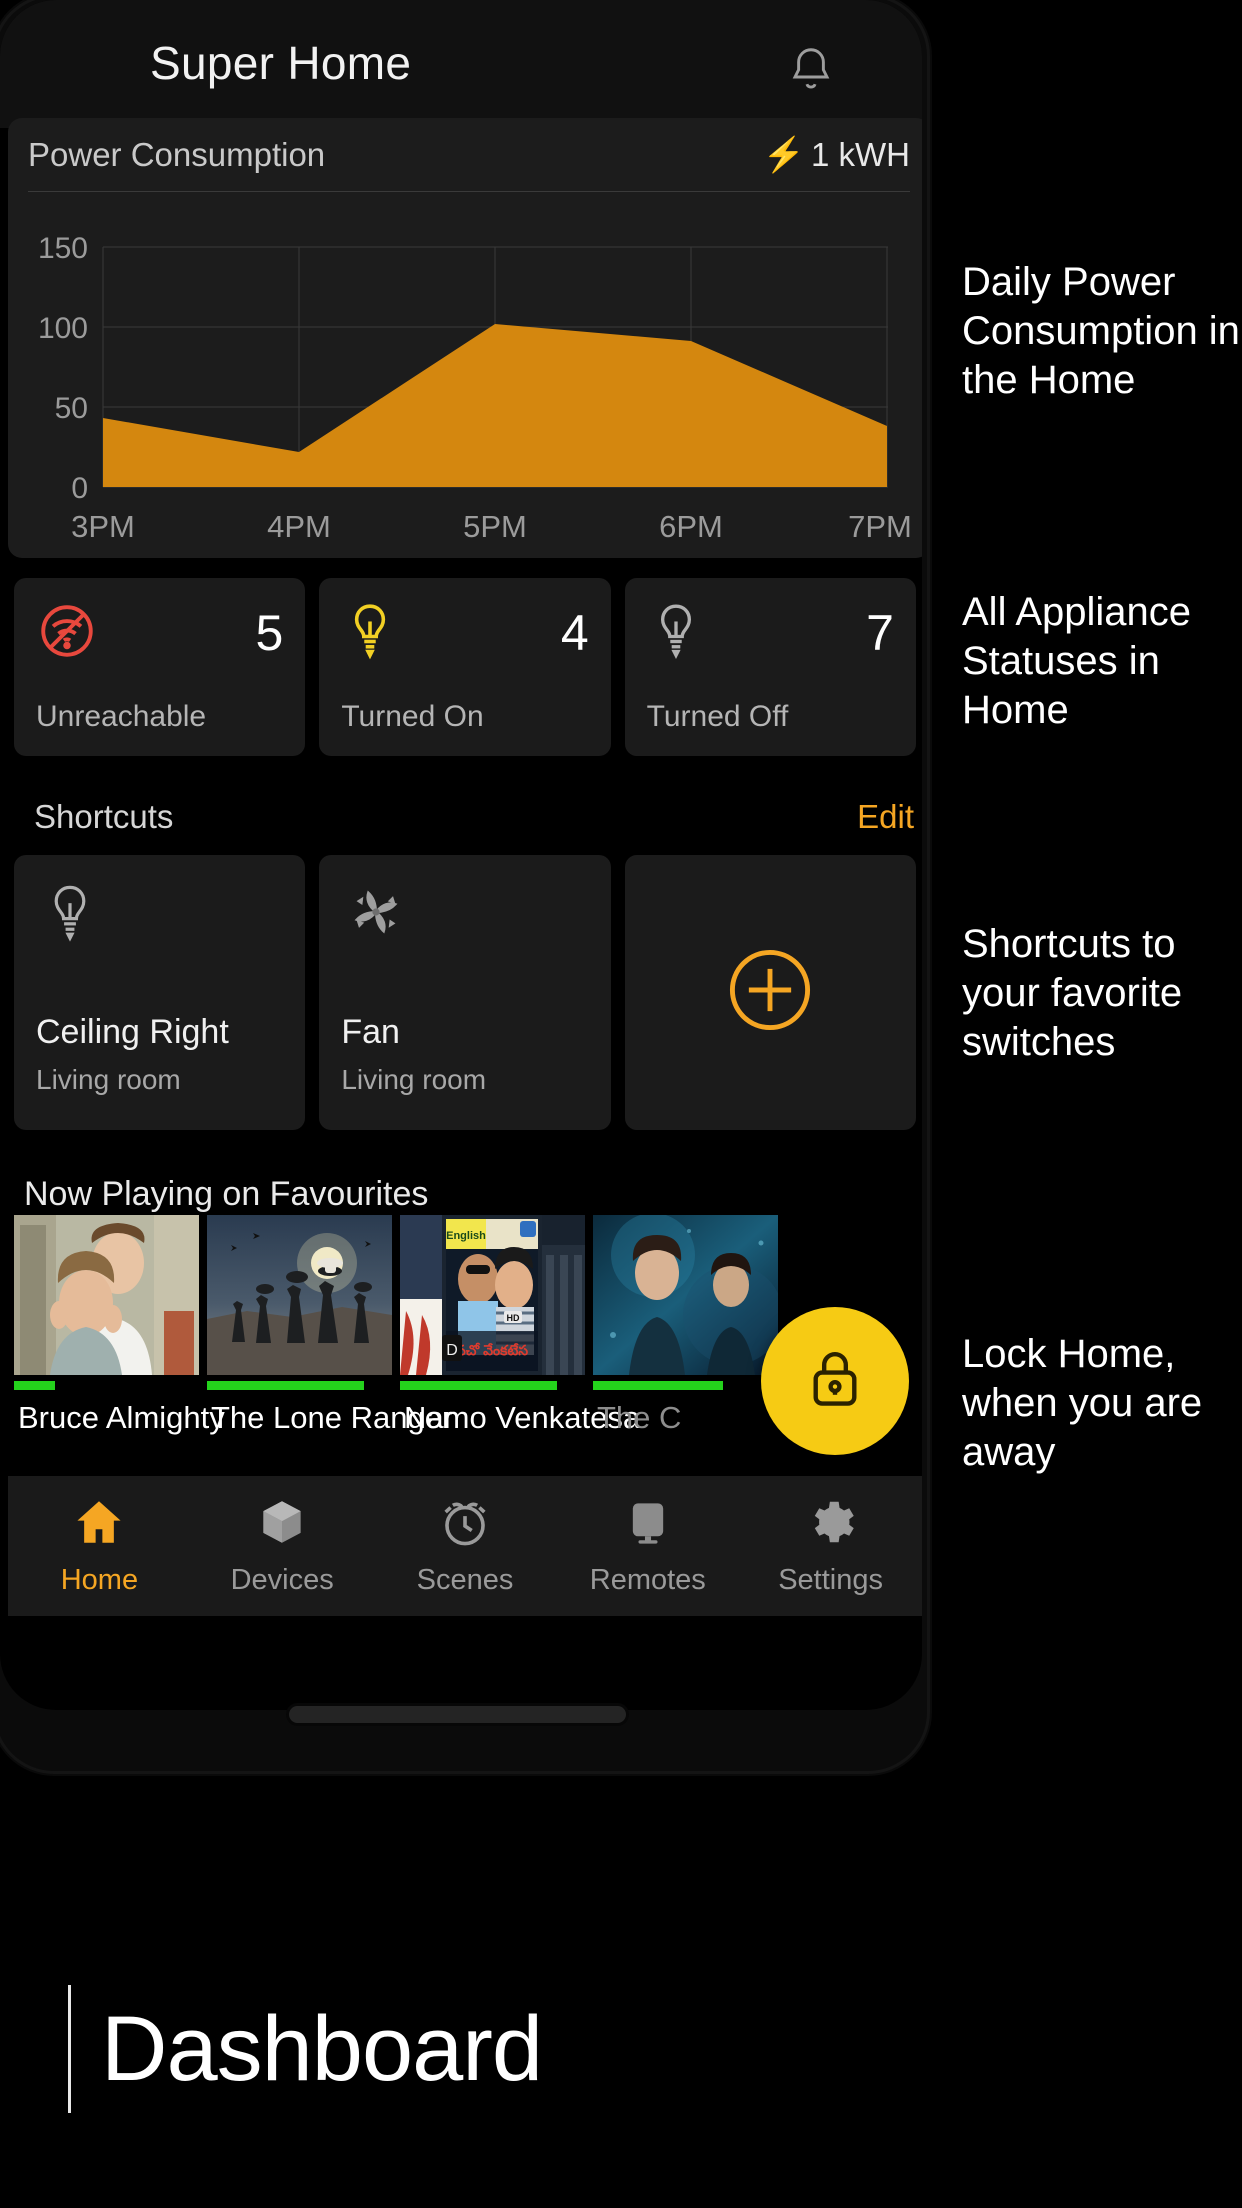 The height and width of the screenshot is (2208, 1242). Describe the element at coordinates (860, 154) in the screenshot. I see `power-card-value: 1 kWH` at that location.